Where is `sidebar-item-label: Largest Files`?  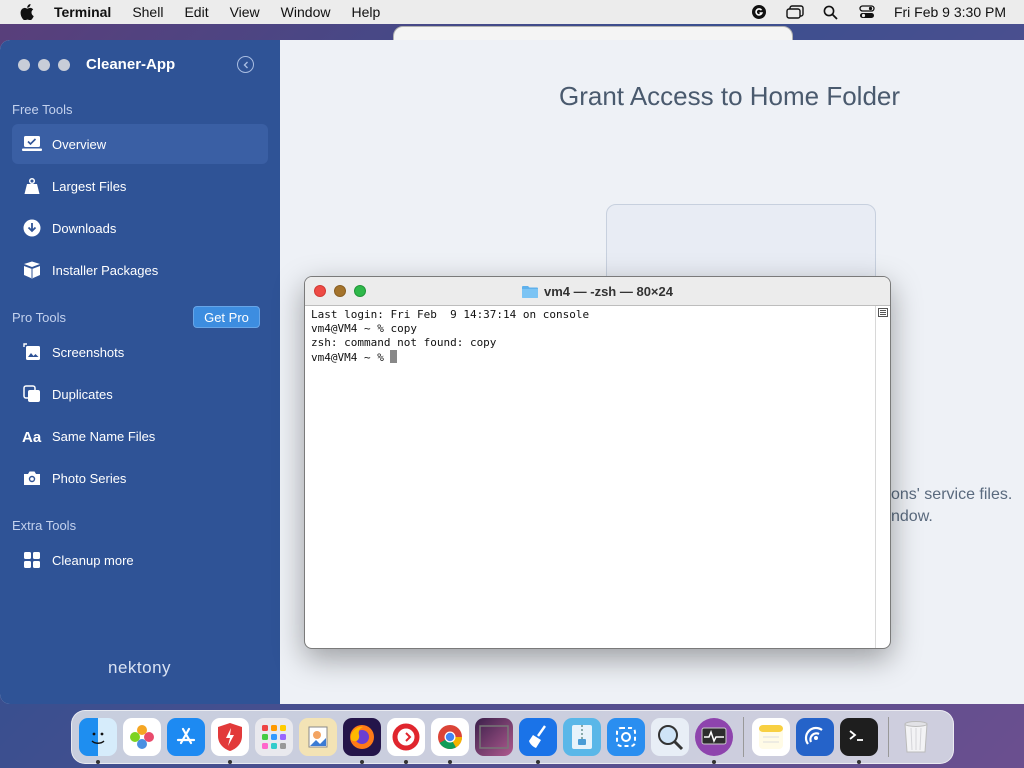
sidebar-item-label: Largest Files is located at coordinates (89, 186).